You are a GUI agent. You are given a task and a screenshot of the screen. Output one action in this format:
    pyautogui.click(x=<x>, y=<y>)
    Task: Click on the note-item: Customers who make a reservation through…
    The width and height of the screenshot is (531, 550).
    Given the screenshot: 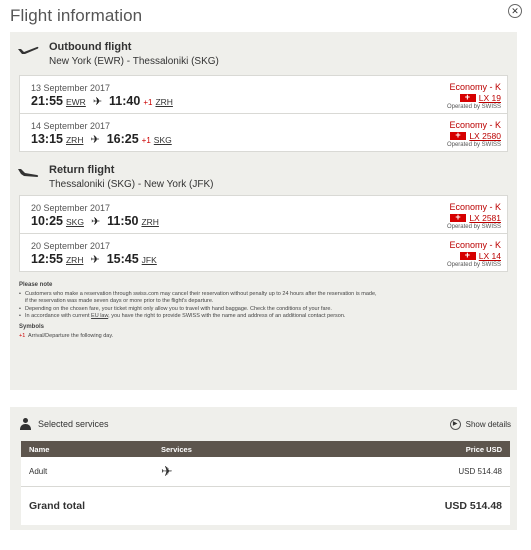 What is the action you would take?
    pyautogui.click(x=199, y=298)
    